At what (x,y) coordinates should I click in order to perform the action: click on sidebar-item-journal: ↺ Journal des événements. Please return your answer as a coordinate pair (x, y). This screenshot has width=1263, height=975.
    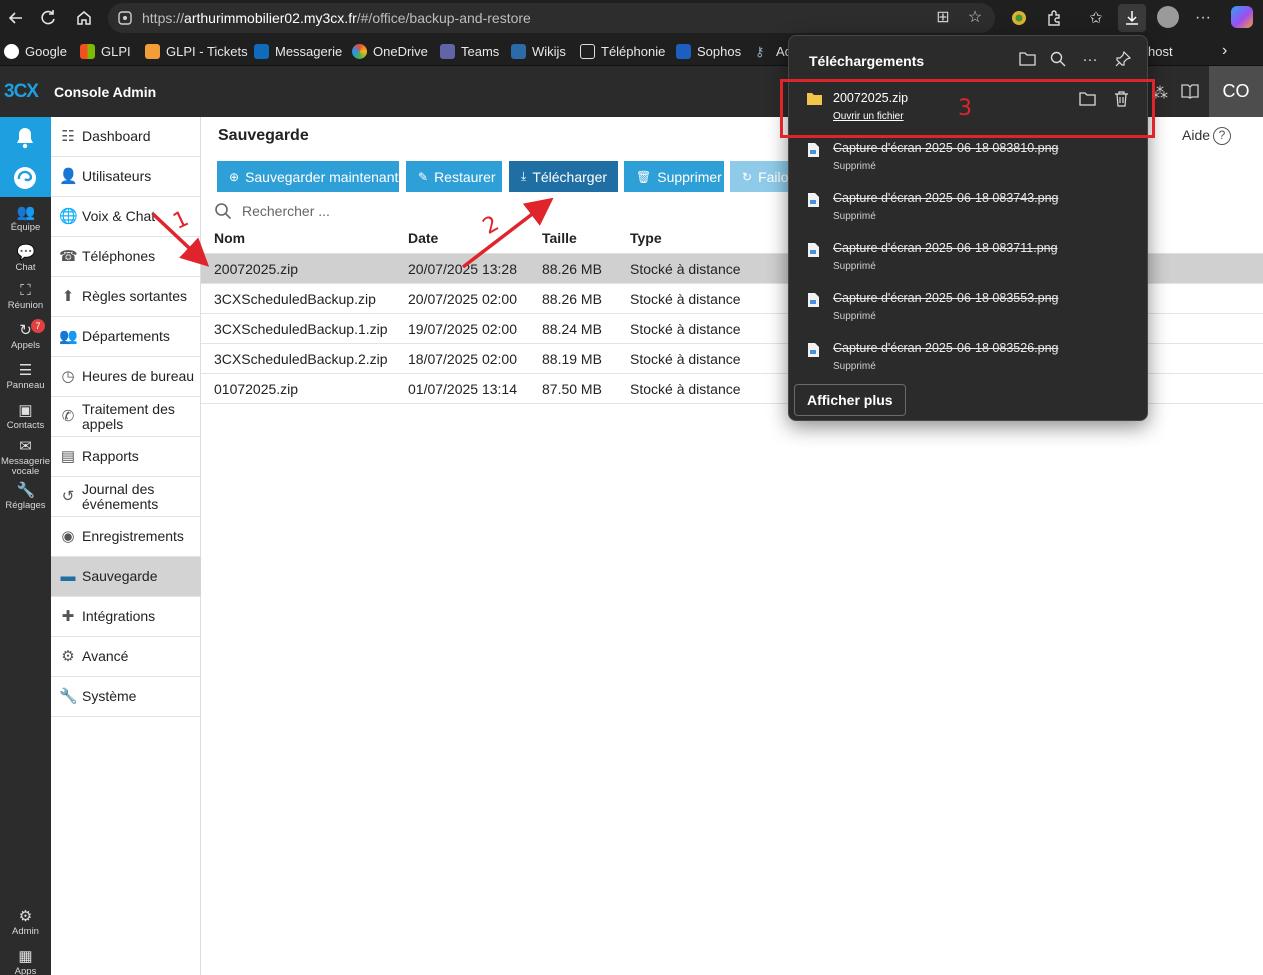
    Looking at the image, I should click on (126, 497).